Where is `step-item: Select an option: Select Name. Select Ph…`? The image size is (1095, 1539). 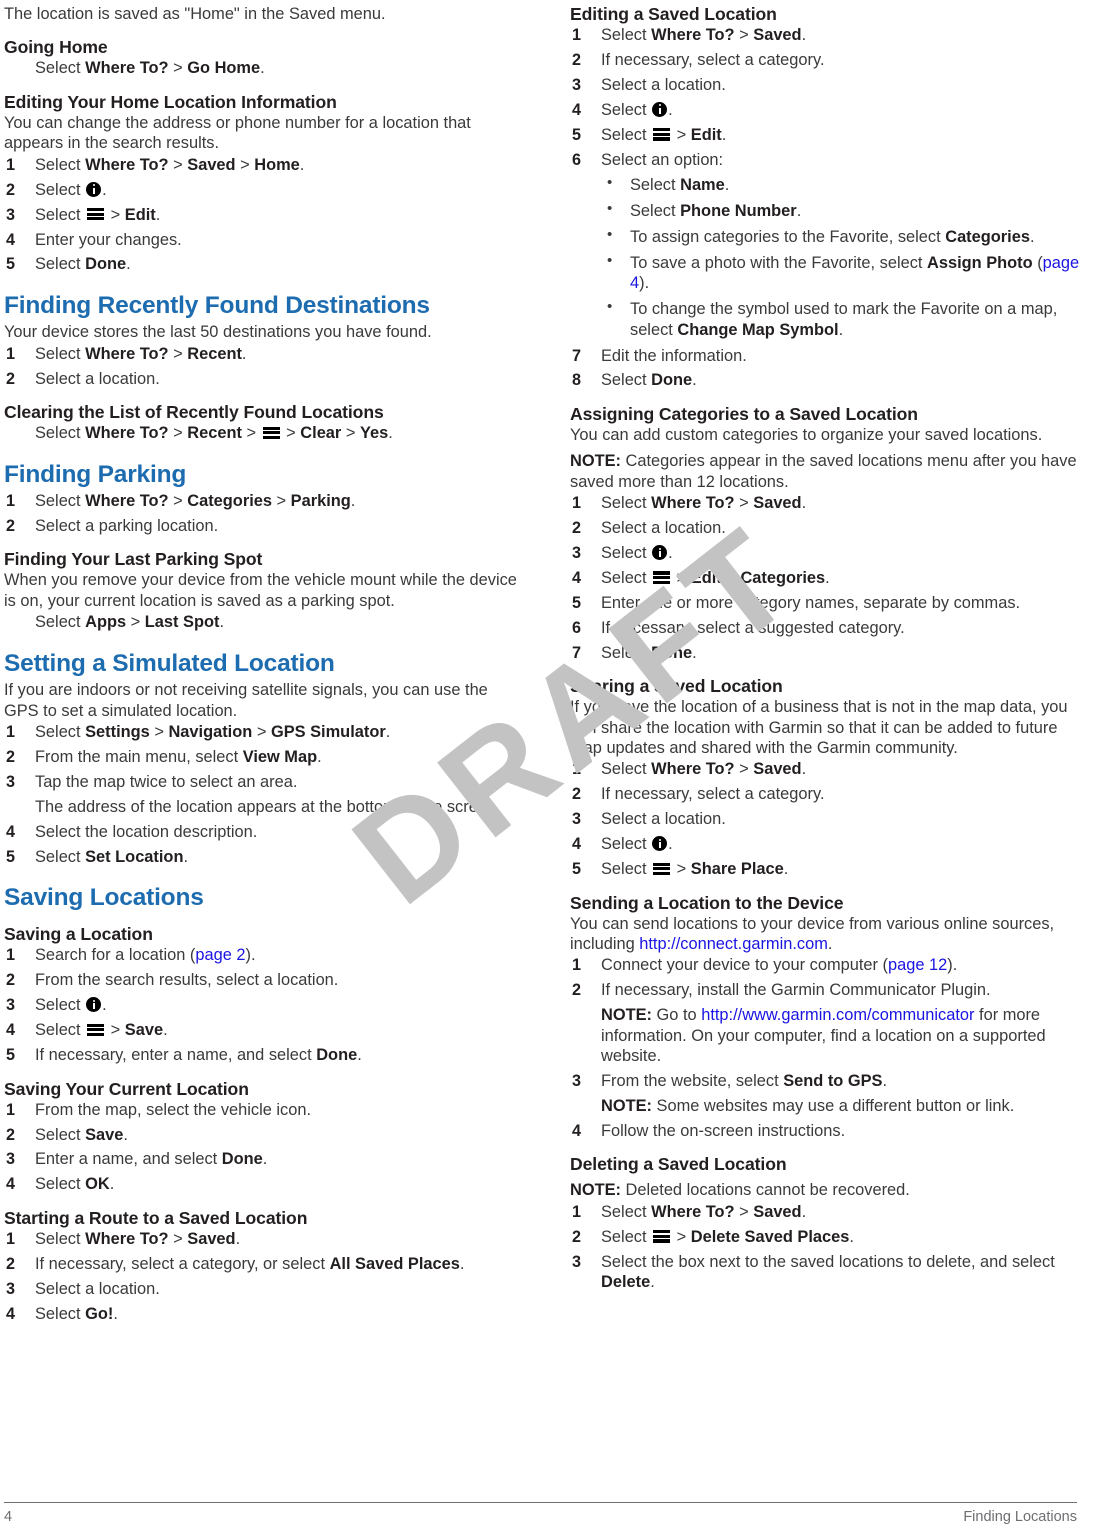
step-item: Select an option: Select Name. Select Ph… is located at coordinates (828, 245).